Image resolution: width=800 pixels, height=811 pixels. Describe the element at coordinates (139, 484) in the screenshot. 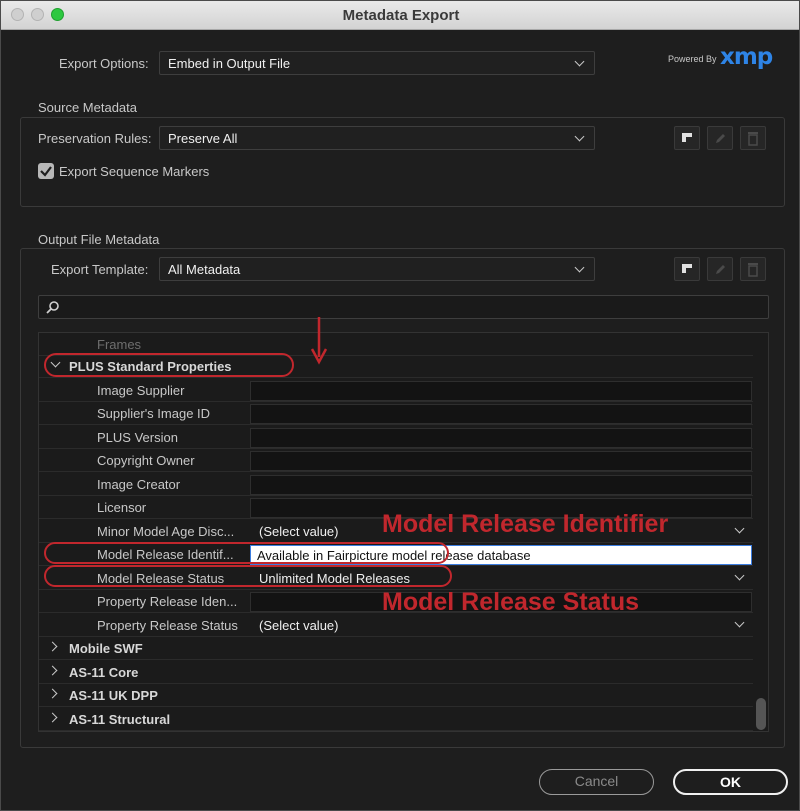

I see `tree-row-label: Image Creator` at that location.